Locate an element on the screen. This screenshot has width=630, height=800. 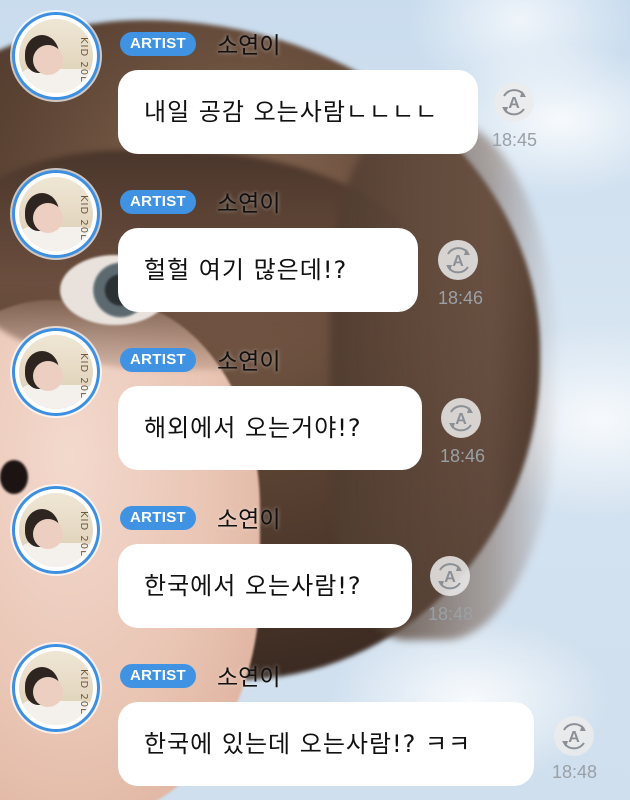
message-bubble: 한국에 있는데 오는사람!? ㅋㅋ is located at coordinates (326, 744).